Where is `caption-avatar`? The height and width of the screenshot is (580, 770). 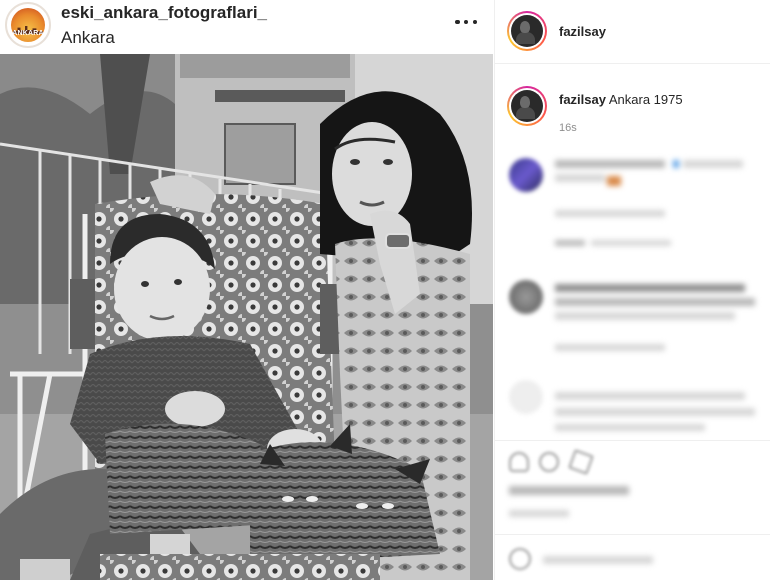 caption-avatar is located at coordinates (527, 106).